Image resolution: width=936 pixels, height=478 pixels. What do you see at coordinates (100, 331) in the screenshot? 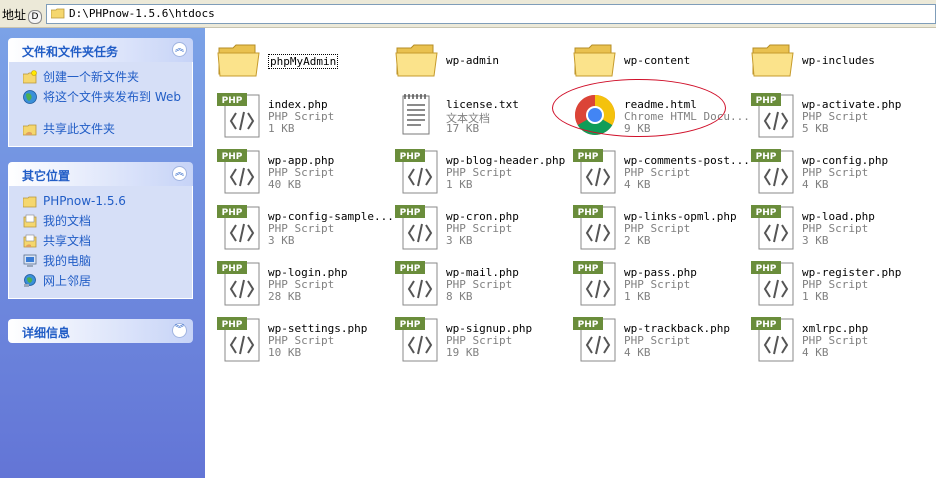
I see `details-header: 详细信息 ︾` at bounding box center [100, 331].